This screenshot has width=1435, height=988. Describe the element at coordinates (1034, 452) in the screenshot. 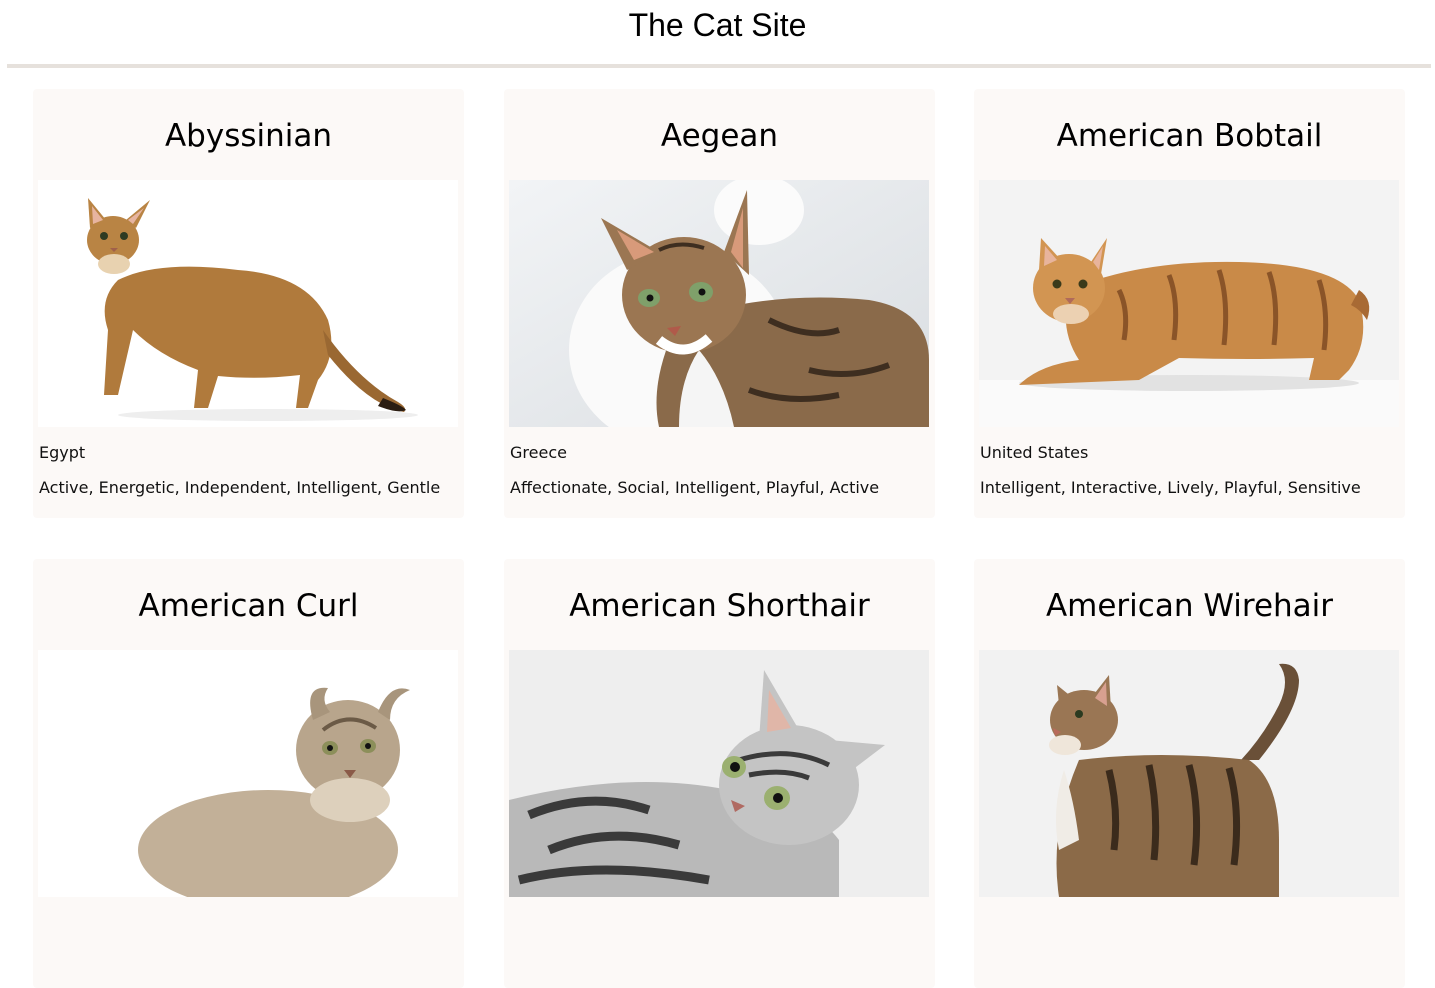

I see `breed-origin: United States` at that location.